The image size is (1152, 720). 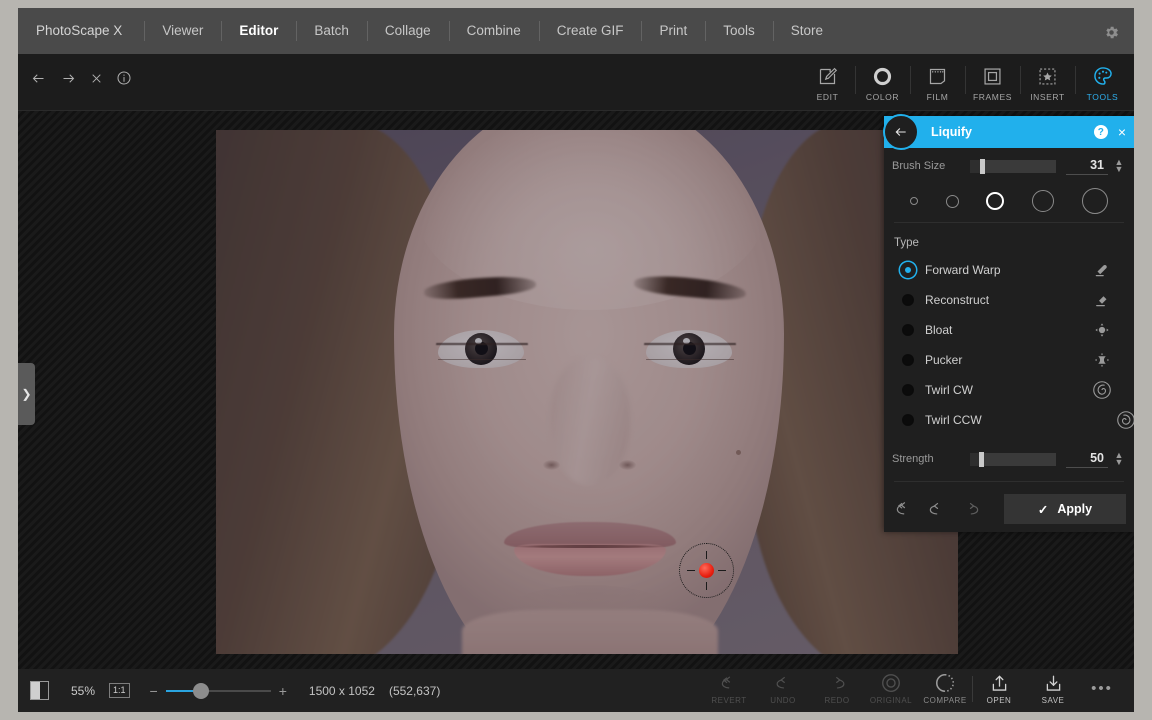 What do you see at coordinates (729, 683) in the screenshot?
I see `revert-icon` at bounding box center [729, 683].